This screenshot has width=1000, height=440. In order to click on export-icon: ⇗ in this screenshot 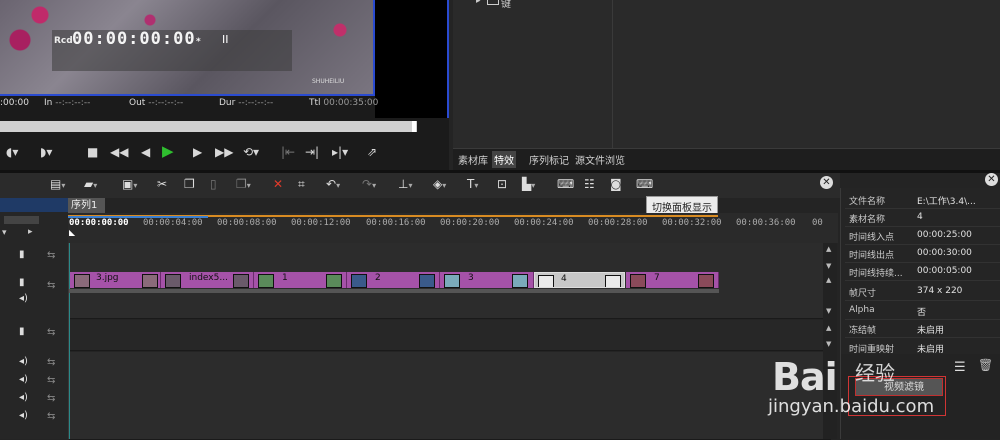, I will do `click(372, 152)`.